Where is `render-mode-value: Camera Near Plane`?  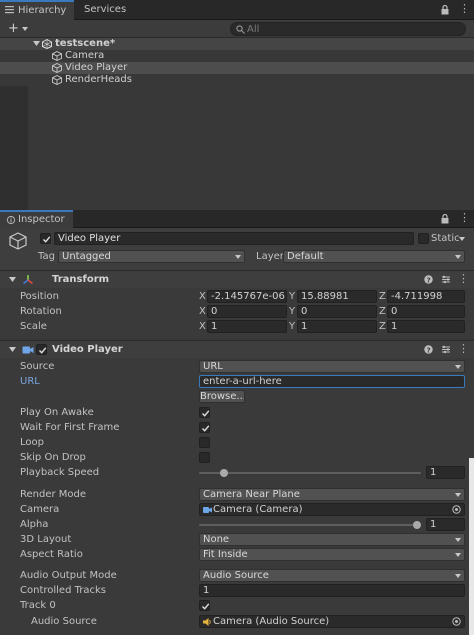 render-mode-value: Camera Near Plane is located at coordinates (251, 494).